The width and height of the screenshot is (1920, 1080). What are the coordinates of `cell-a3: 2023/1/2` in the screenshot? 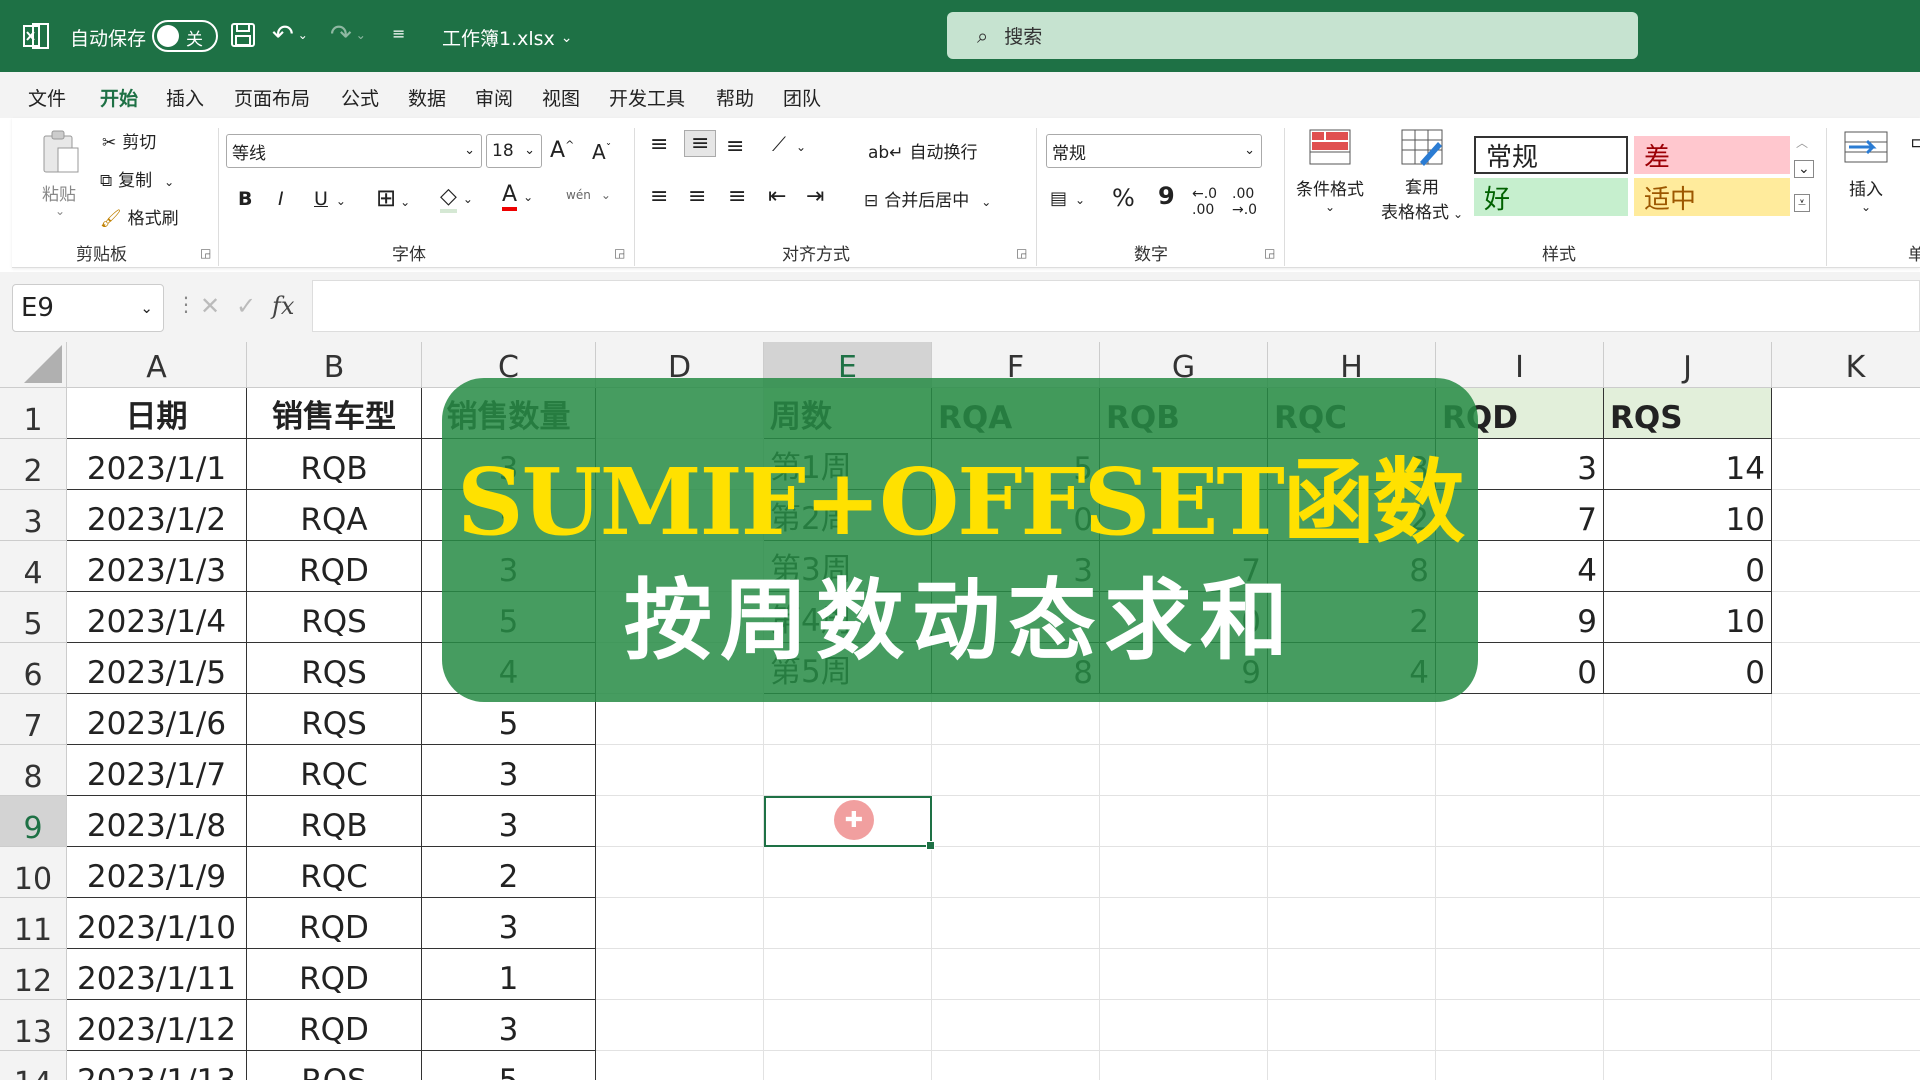 It's located at (157, 515).